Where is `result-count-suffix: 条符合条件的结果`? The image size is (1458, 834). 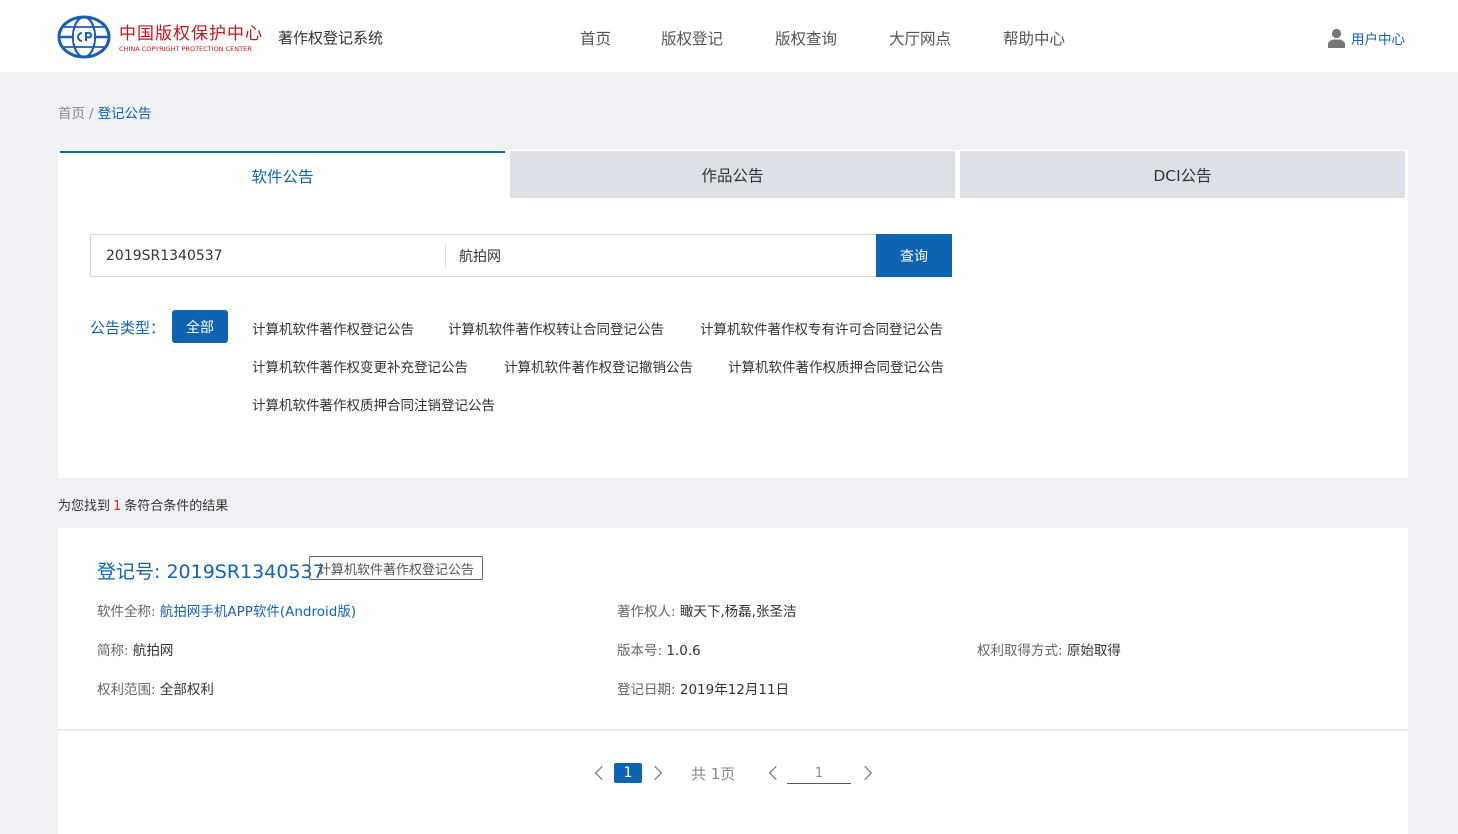 result-count-suffix: 条符合条件的结果 is located at coordinates (176, 506).